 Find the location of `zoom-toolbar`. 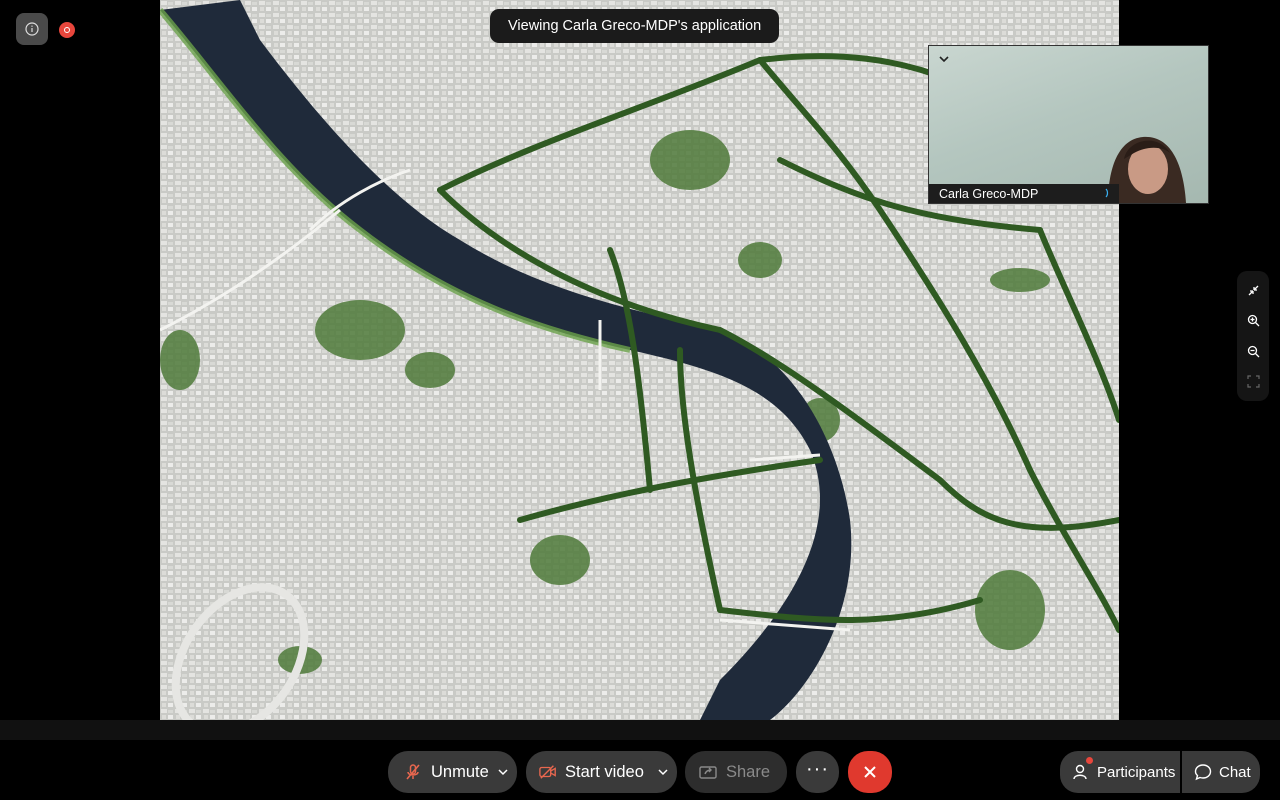

zoom-toolbar is located at coordinates (1253, 336).